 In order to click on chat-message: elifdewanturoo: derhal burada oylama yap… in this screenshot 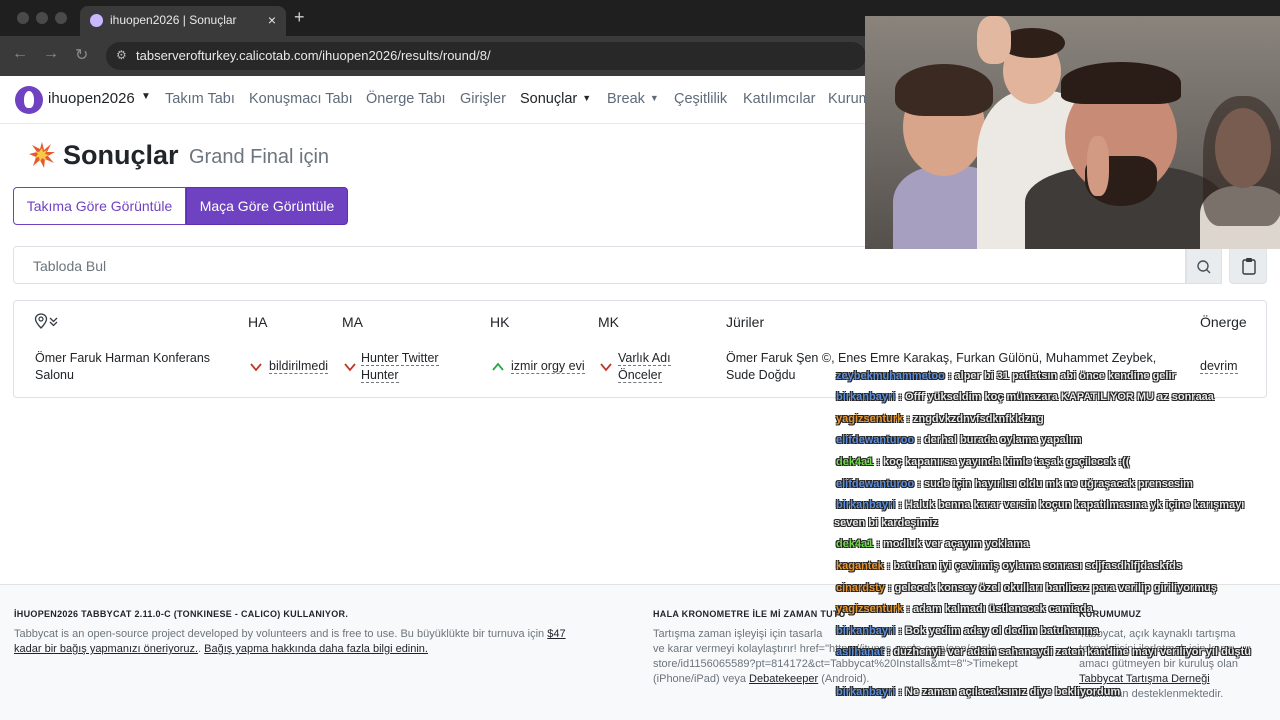, I will do `click(959, 440)`.